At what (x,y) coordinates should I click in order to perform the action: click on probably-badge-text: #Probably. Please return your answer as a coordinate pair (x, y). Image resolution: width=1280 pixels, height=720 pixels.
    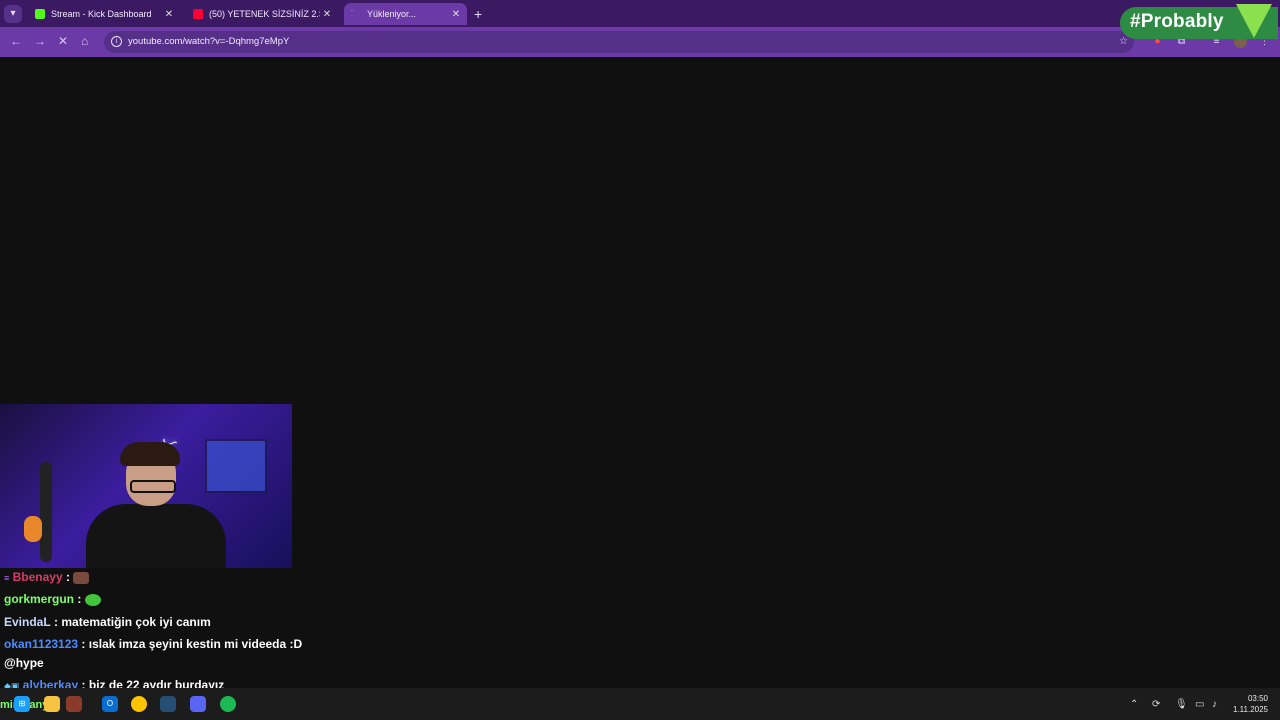
    Looking at the image, I should click on (1177, 21).